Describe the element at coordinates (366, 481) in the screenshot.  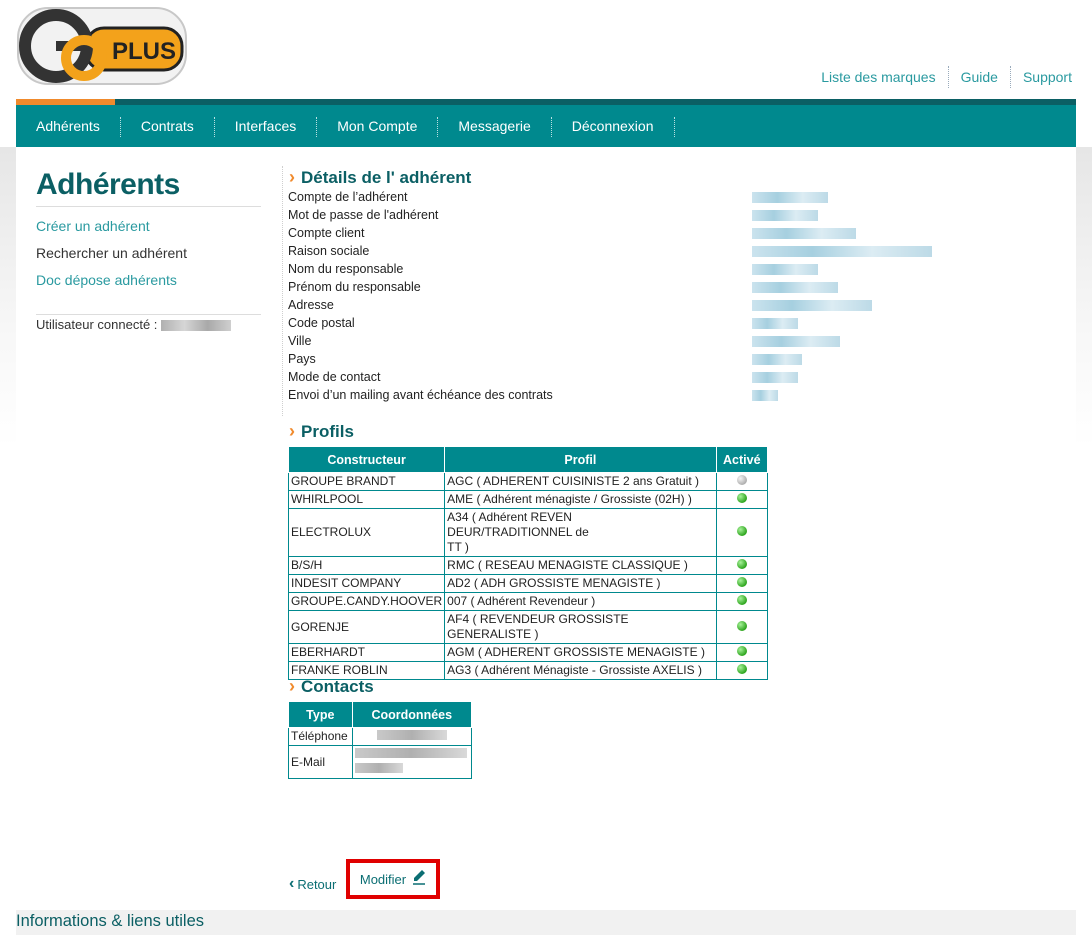
I see `constructeur-cell: GROUPE BRANDT` at that location.